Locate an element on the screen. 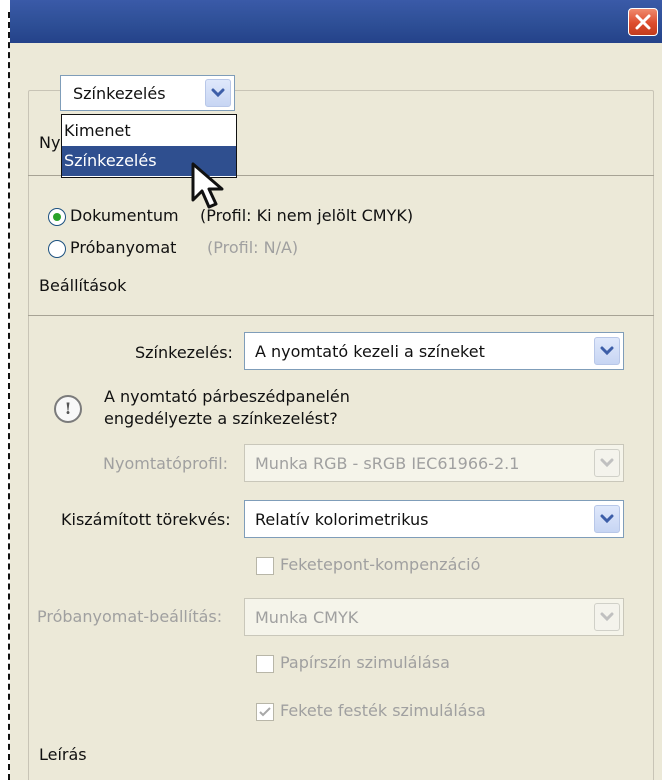 The height and width of the screenshot is (780, 662). section-heading-truncated: Ny is located at coordinates (50, 142).